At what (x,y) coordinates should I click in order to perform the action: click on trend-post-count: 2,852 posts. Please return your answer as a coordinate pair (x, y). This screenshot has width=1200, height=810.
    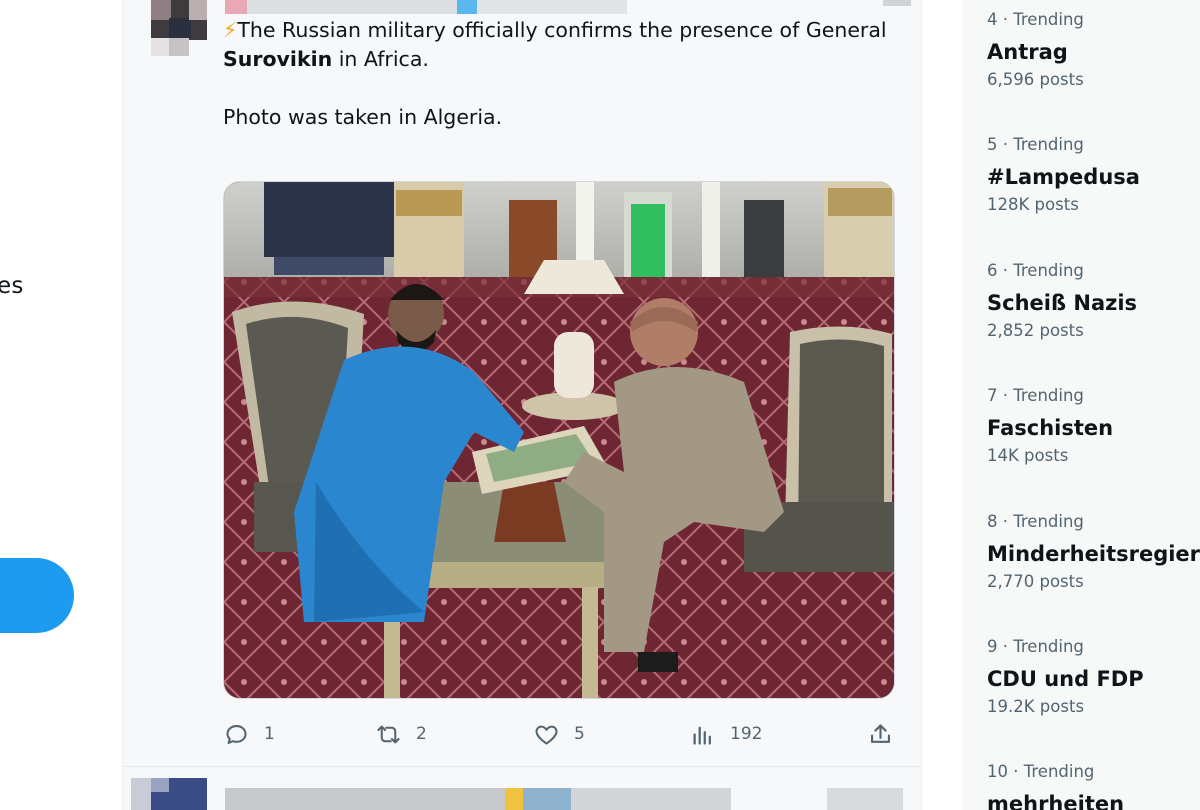
    Looking at the image, I should click on (1035, 330).